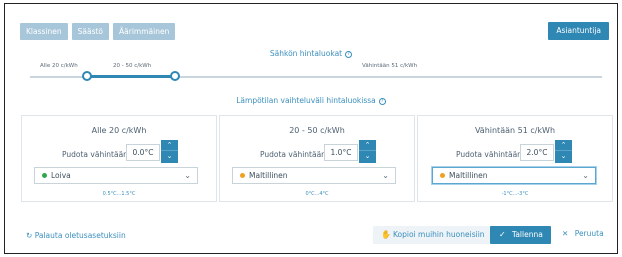 This screenshot has height=257, width=622. Describe the element at coordinates (116, 175) in the screenshot. I see `curve-select: Loiva ⌄` at that location.